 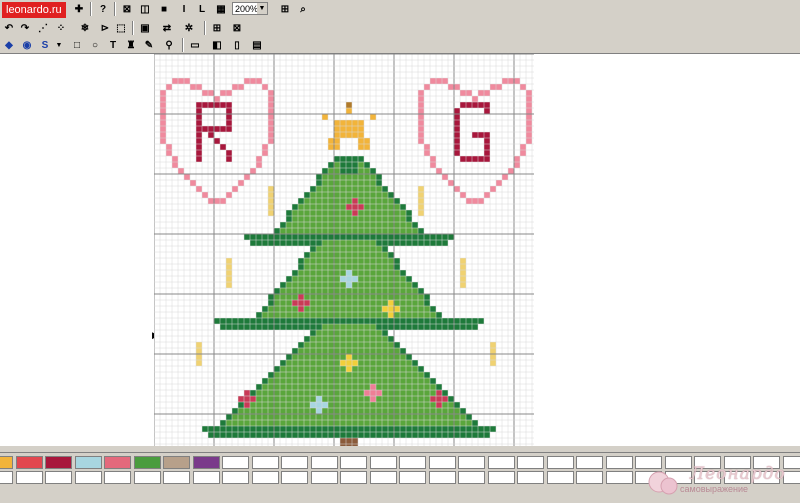 What do you see at coordinates (250, 8) in the screenshot?
I see `zoom-select: 200%▼` at bounding box center [250, 8].